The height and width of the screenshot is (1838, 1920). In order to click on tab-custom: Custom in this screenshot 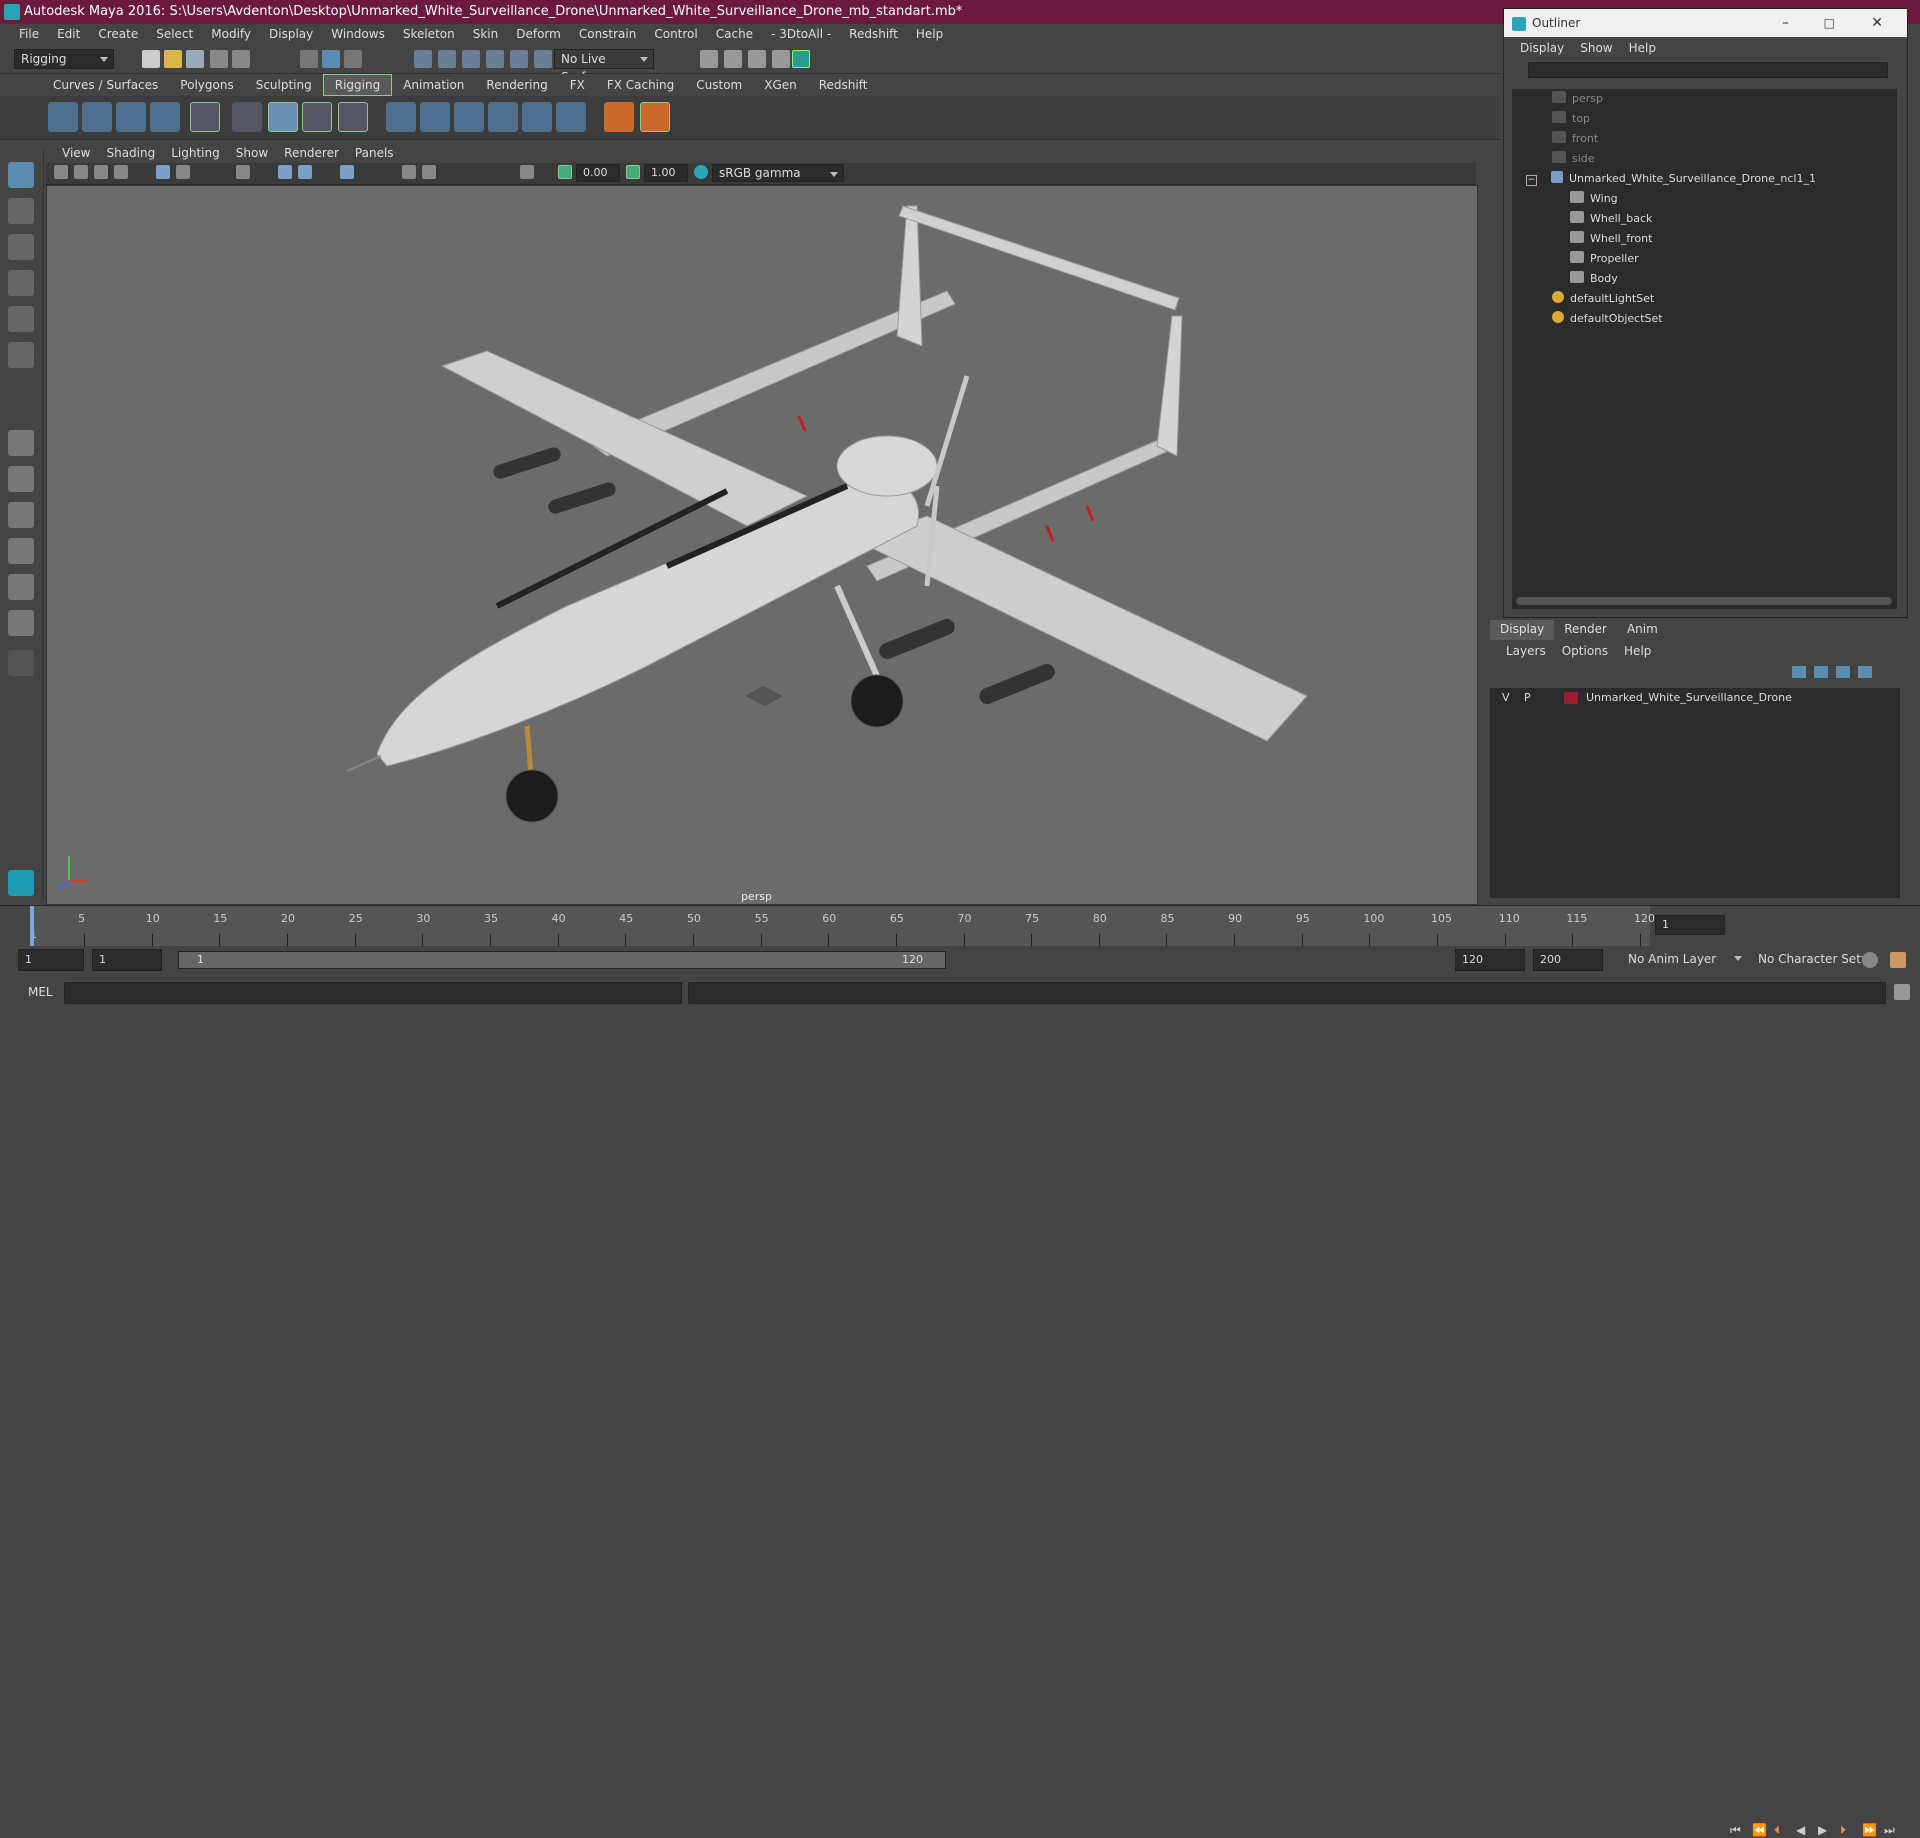, I will do `click(719, 85)`.